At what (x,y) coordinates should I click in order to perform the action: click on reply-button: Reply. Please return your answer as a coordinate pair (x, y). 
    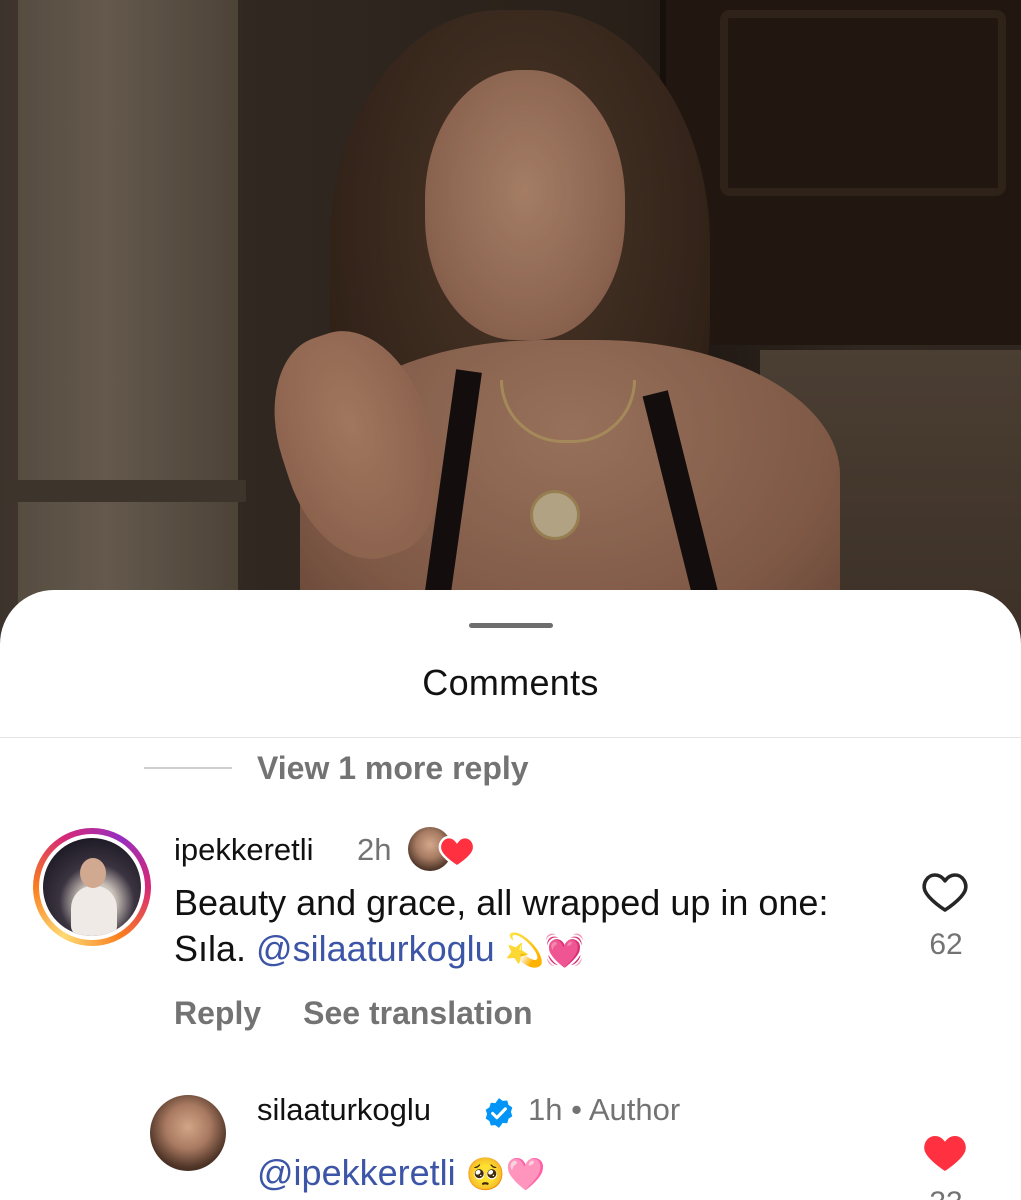
    Looking at the image, I should click on (217, 1013).